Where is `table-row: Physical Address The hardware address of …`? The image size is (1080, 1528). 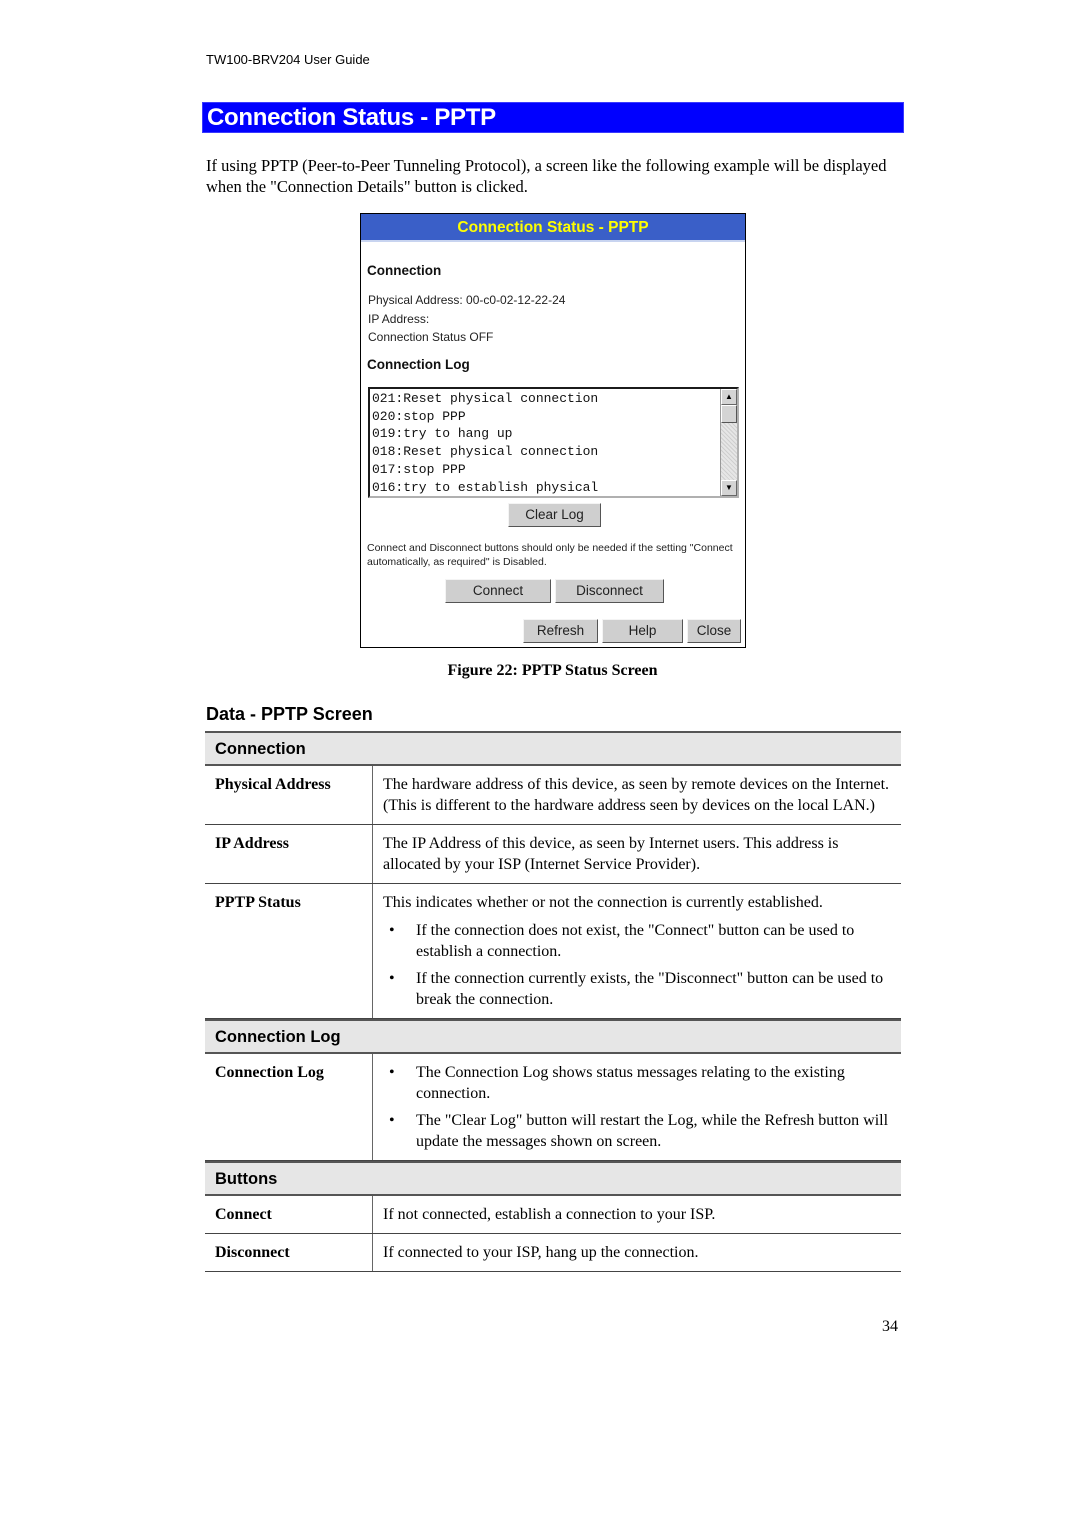
table-row: Physical Address The hardware address of … is located at coordinates (553, 795).